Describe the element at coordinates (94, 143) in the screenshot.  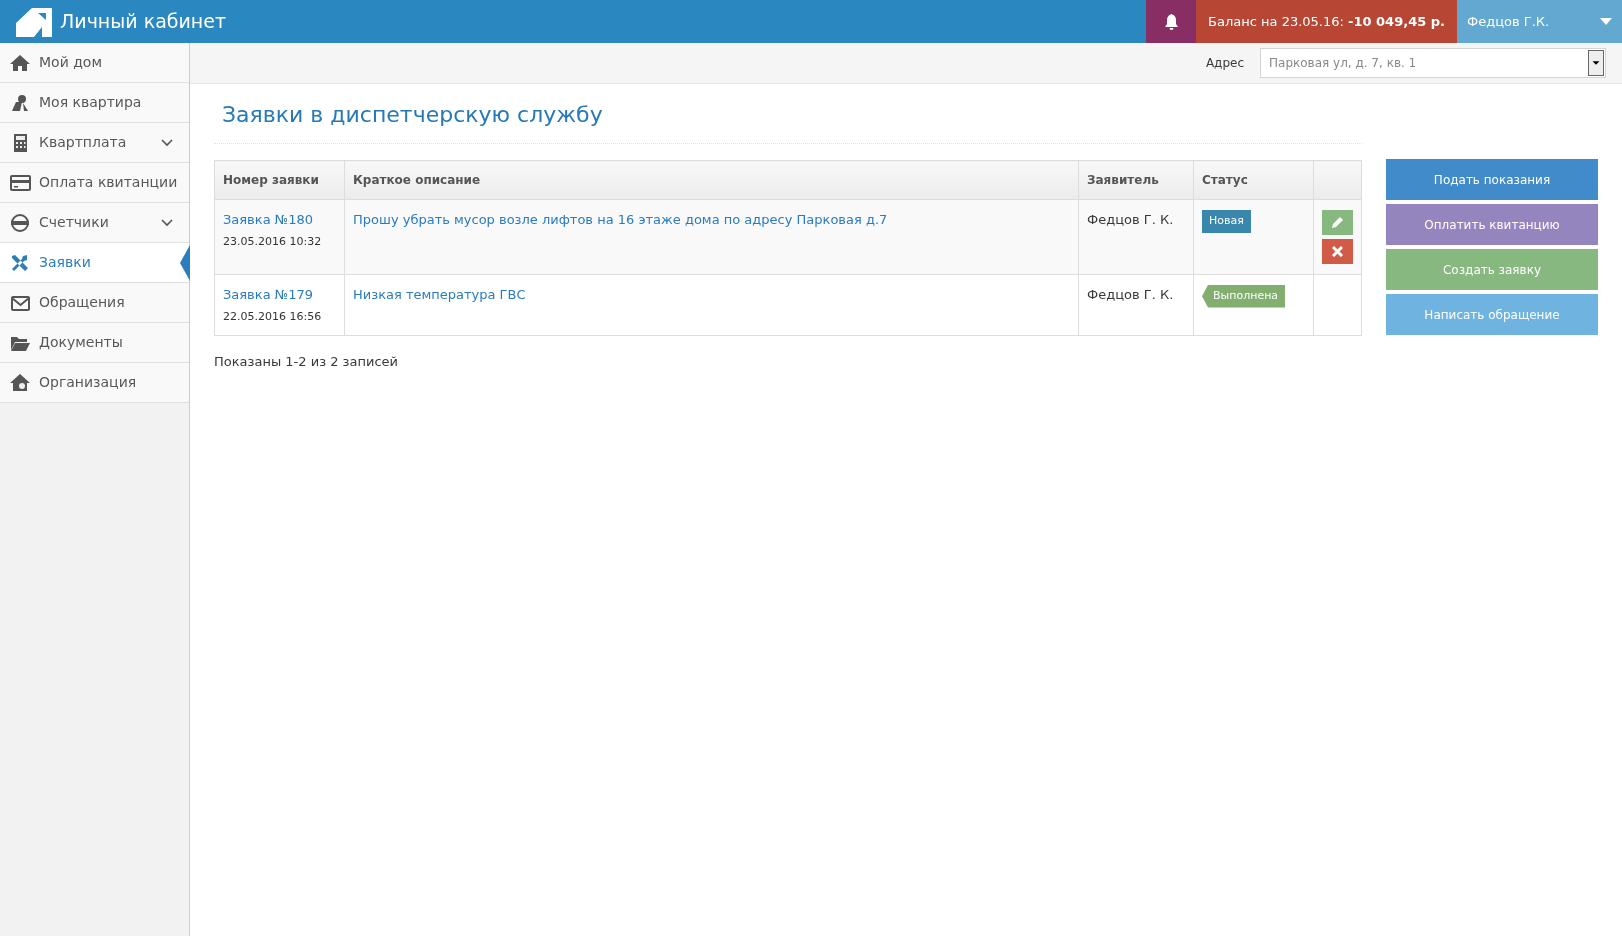
I see `sidebar-item: Квартплата` at that location.